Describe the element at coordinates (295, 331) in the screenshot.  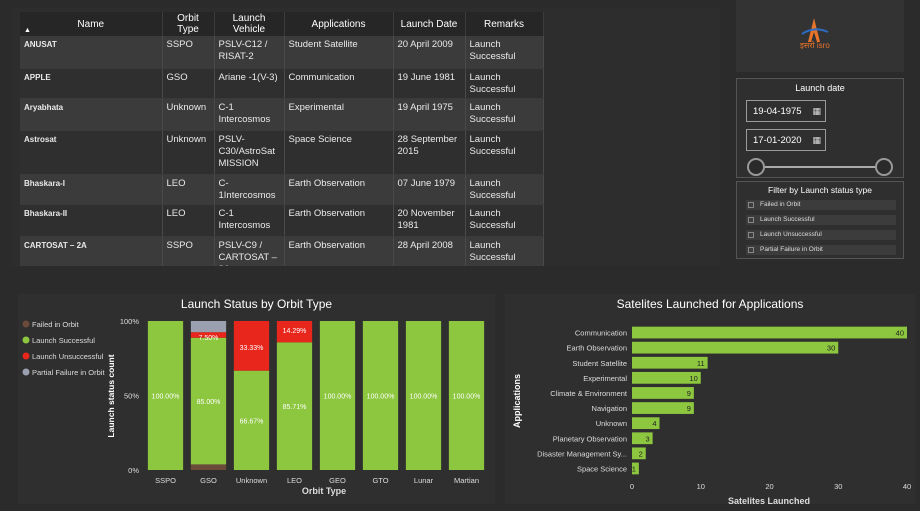
I see `data-label: 14.29%` at that location.